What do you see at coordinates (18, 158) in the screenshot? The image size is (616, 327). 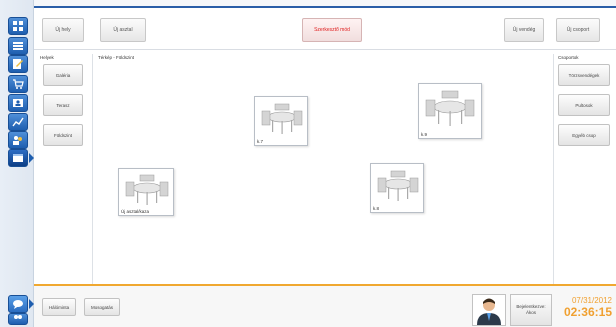 I see `window-icon` at bounding box center [18, 158].